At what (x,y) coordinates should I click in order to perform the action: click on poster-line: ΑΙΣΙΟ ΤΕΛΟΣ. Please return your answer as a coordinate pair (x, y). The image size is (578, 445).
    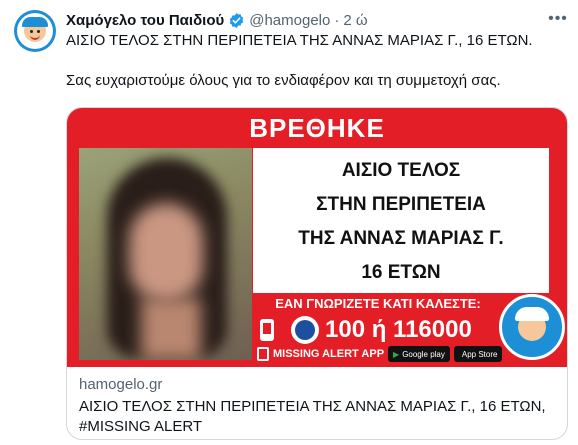
    Looking at the image, I should click on (401, 170).